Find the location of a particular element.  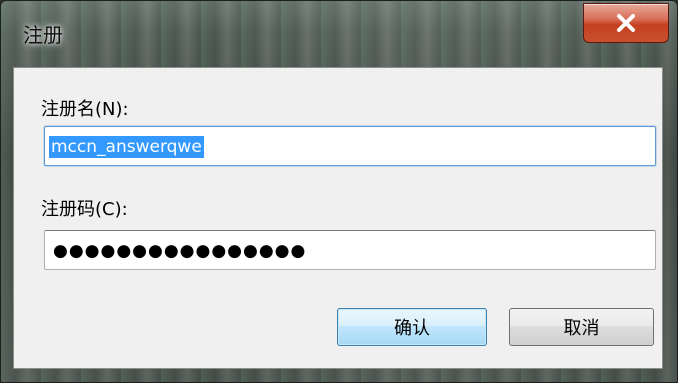

masked-code-text: ●●●●●●●●●●●●●●●● is located at coordinates (180, 251).